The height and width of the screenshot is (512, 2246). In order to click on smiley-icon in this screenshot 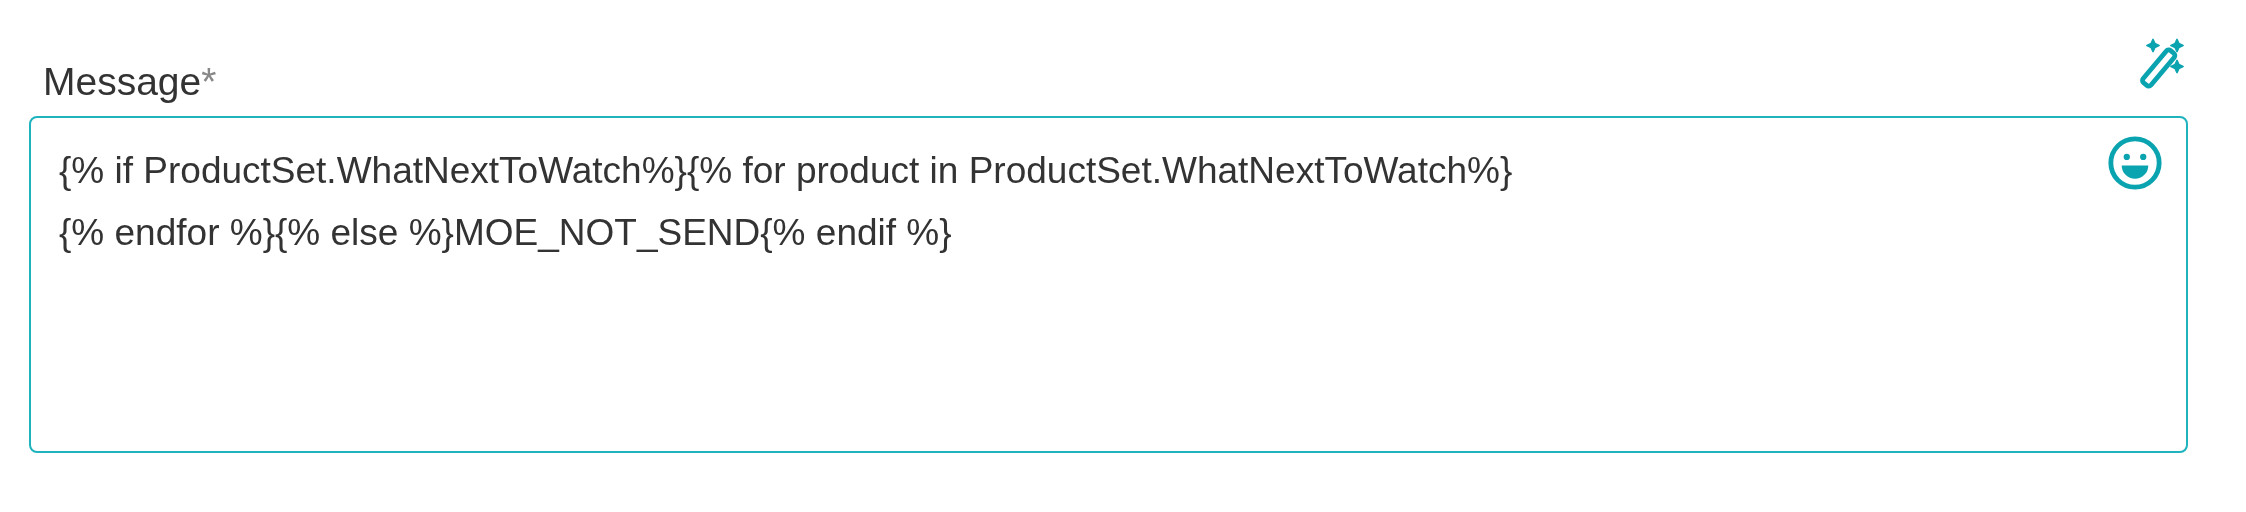, I will do `click(2135, 163)`.